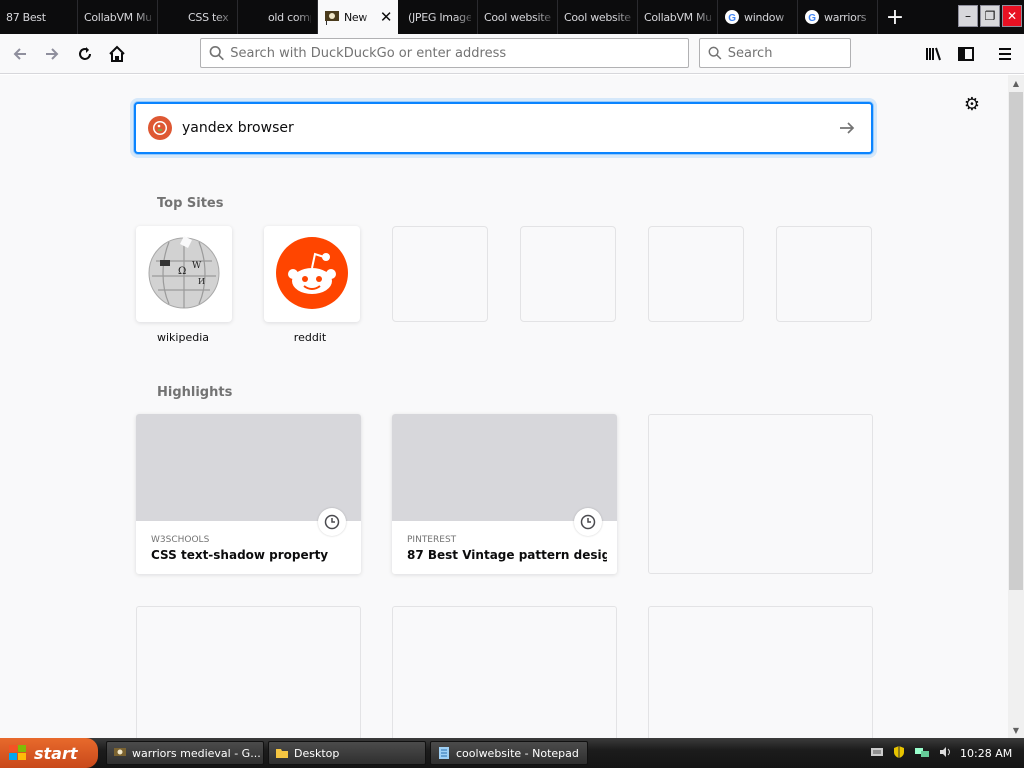 The width and height of the screenshot is (1024, 768). Describe the element at coordinates (39, 17) in the screenshot. I see `tab-87-best: 87 Best` at that location.